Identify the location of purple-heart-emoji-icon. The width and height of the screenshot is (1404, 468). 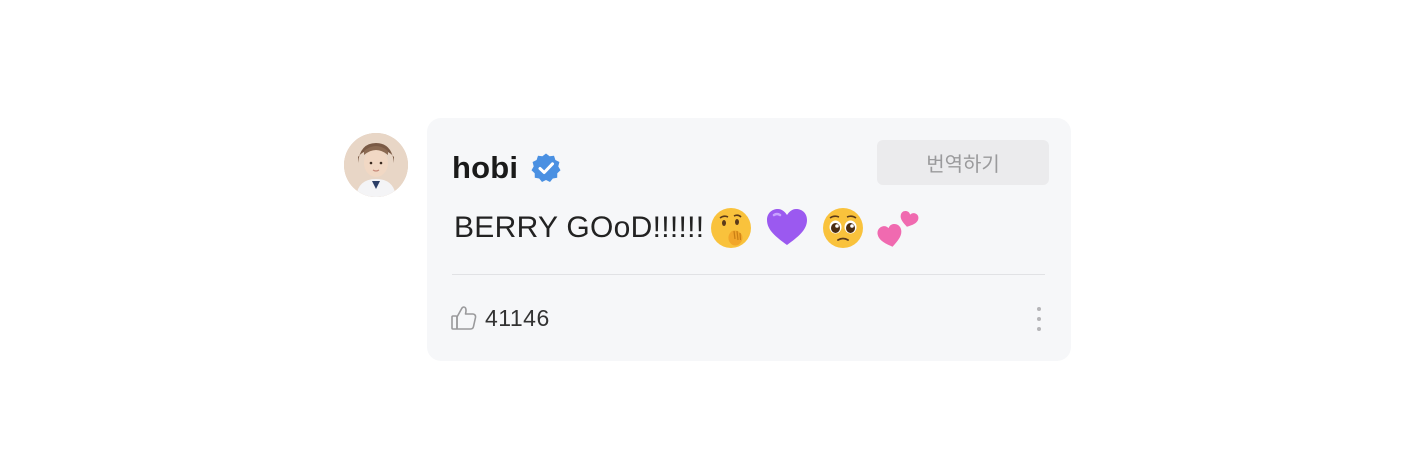
(787, 228).